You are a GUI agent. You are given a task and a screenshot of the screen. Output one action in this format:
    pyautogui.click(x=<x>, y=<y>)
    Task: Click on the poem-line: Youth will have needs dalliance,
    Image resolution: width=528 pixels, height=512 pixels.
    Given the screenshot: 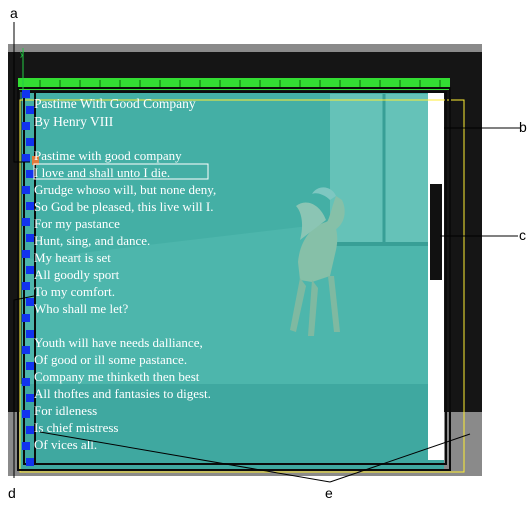 What is the action you would take?
    pyautogui.click(x=118, y=342)
    